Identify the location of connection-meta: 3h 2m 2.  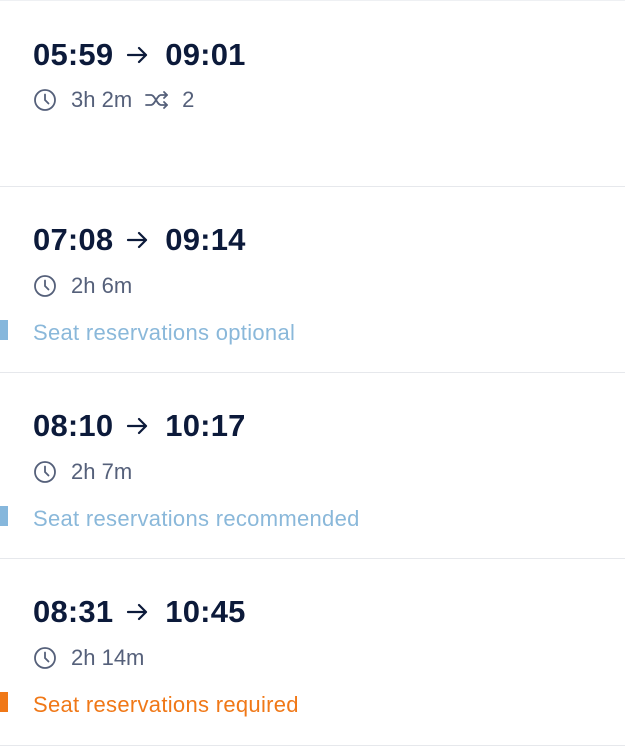
(113, 100).